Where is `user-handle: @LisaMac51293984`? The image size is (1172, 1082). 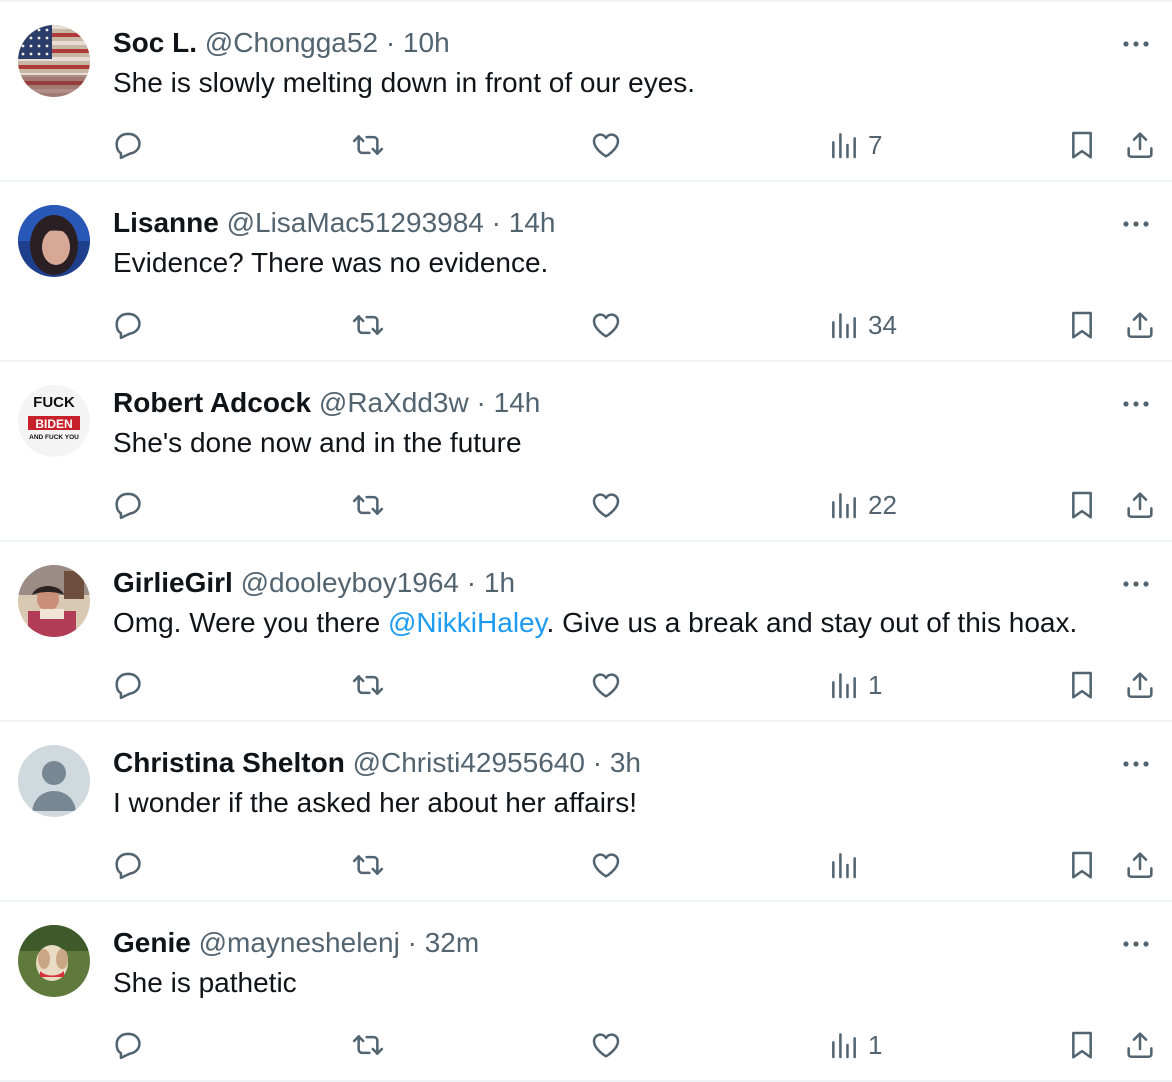
user-handle: @LisaMac51293984 is located at coordinates (355, 222).